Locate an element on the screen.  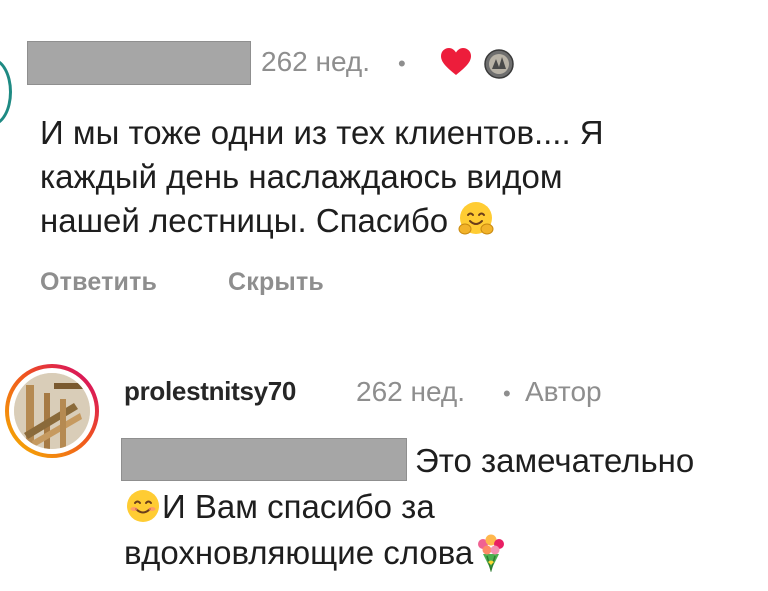
comment-text-line-3: нашей лестницы. Спасибо is located at coordinates (390, 221).